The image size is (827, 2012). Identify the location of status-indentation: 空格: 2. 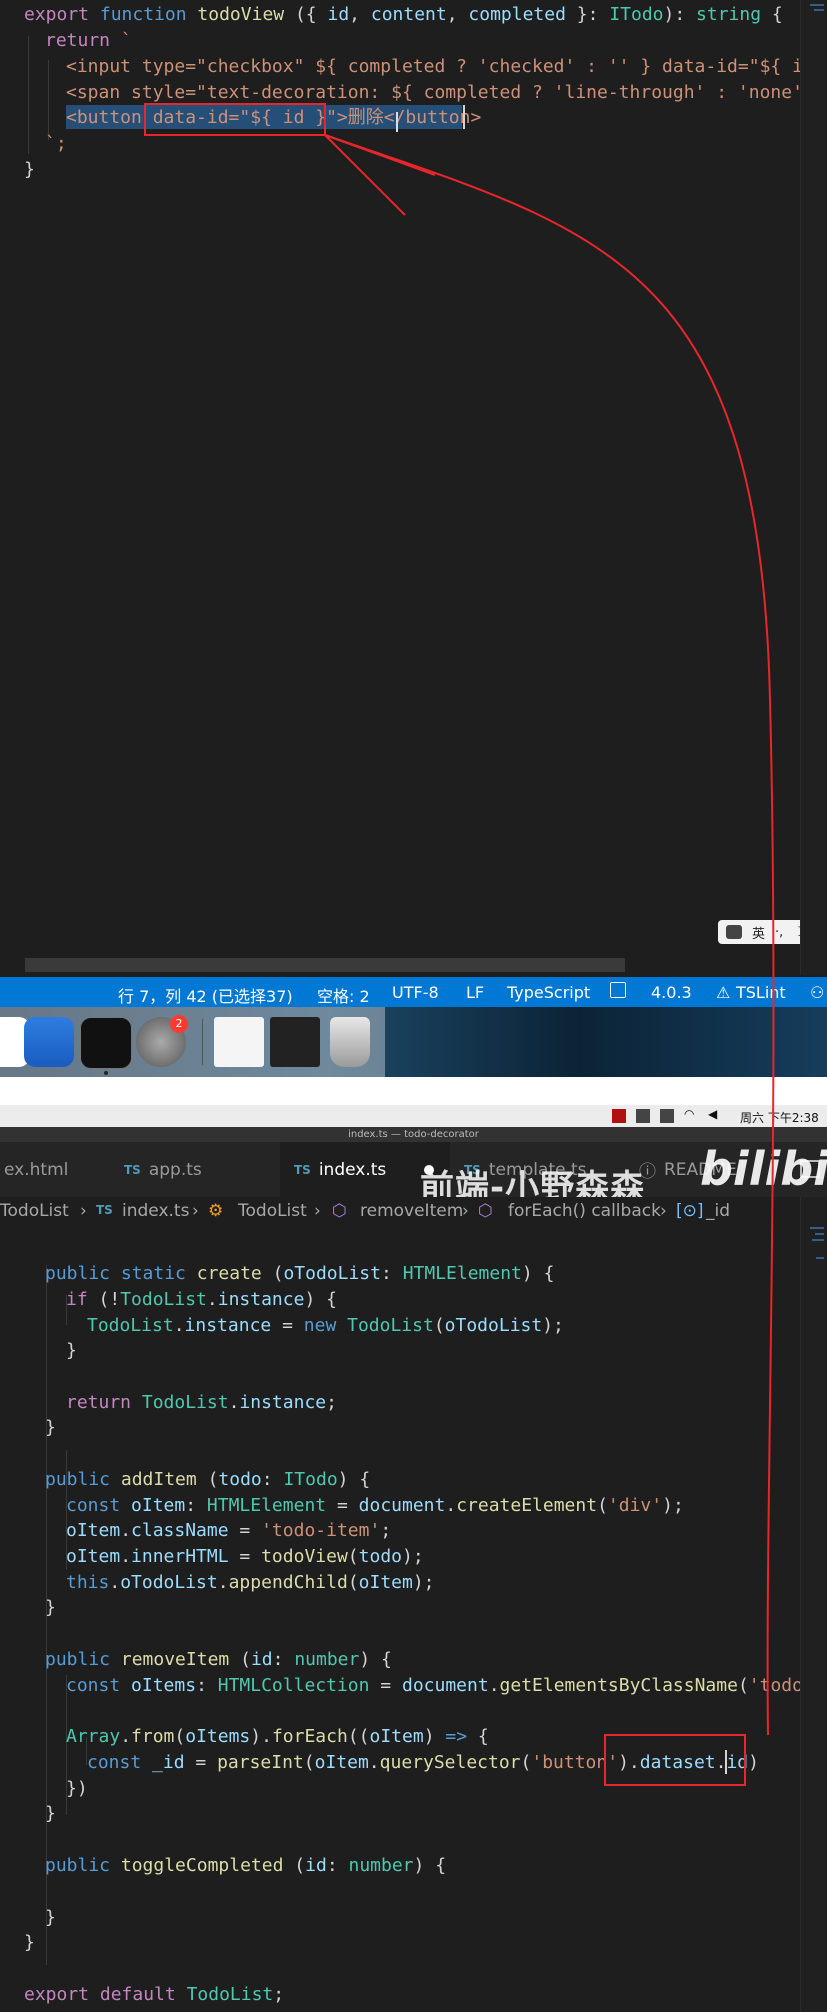
(343, 995).